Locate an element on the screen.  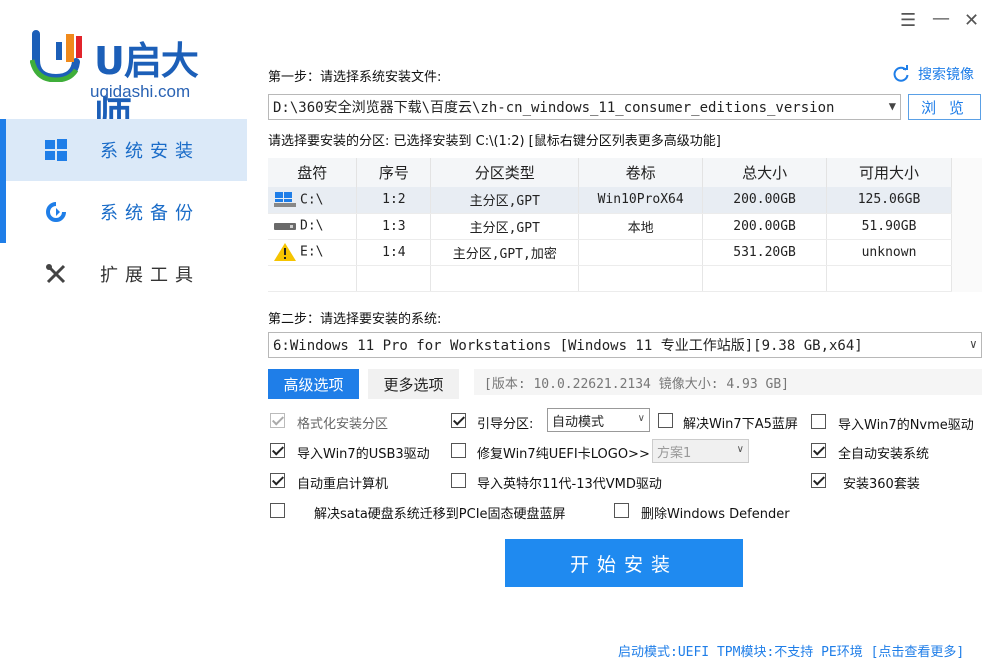
chevron-down-icon: ▼ is located at coordinates (892, 106).